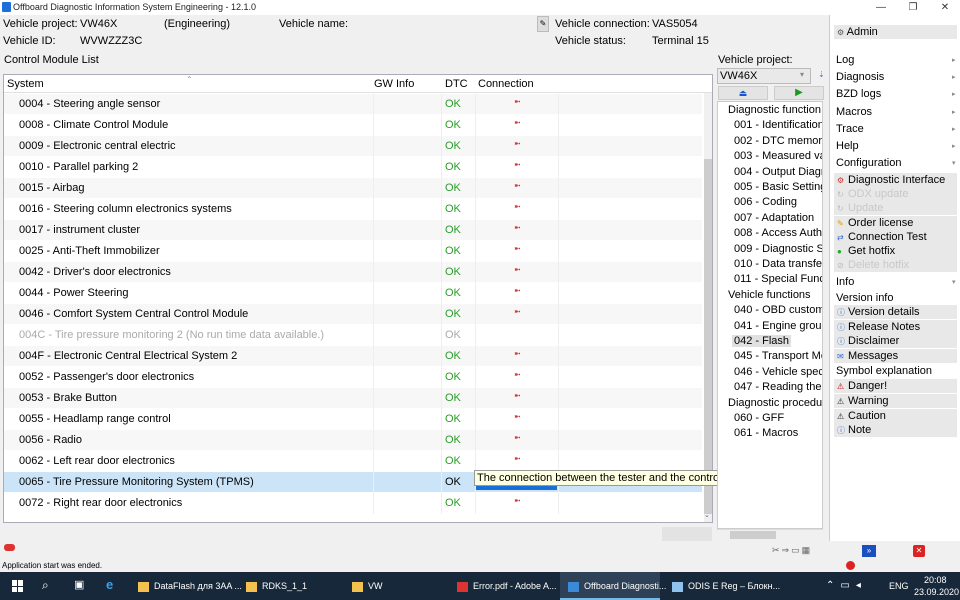 The image size is (960, 600). I want to click on tree-group-header: Vehicle functions, so click(769, 295).